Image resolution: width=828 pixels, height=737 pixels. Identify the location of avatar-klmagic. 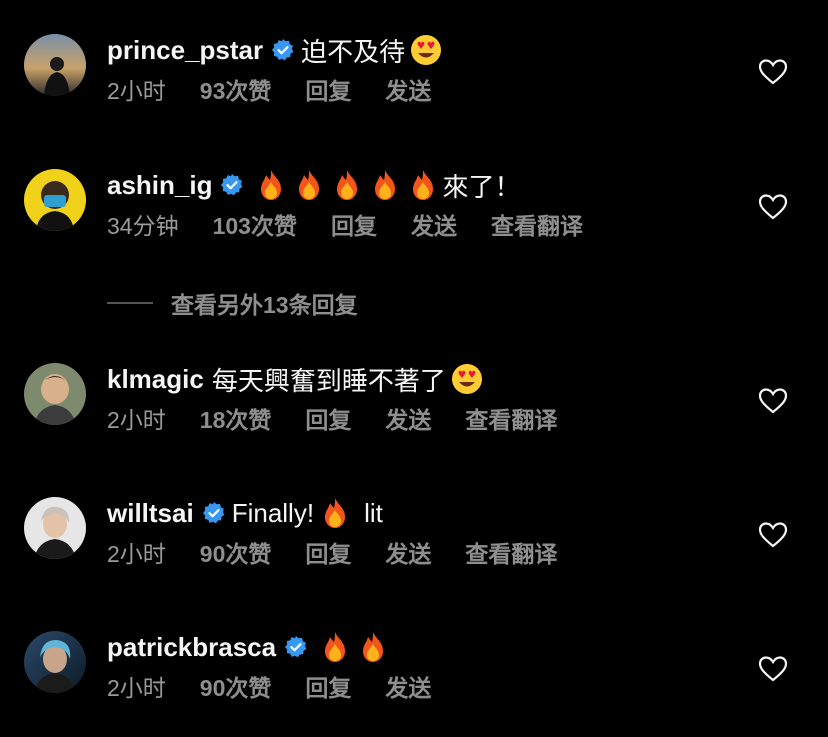
(55, 394).